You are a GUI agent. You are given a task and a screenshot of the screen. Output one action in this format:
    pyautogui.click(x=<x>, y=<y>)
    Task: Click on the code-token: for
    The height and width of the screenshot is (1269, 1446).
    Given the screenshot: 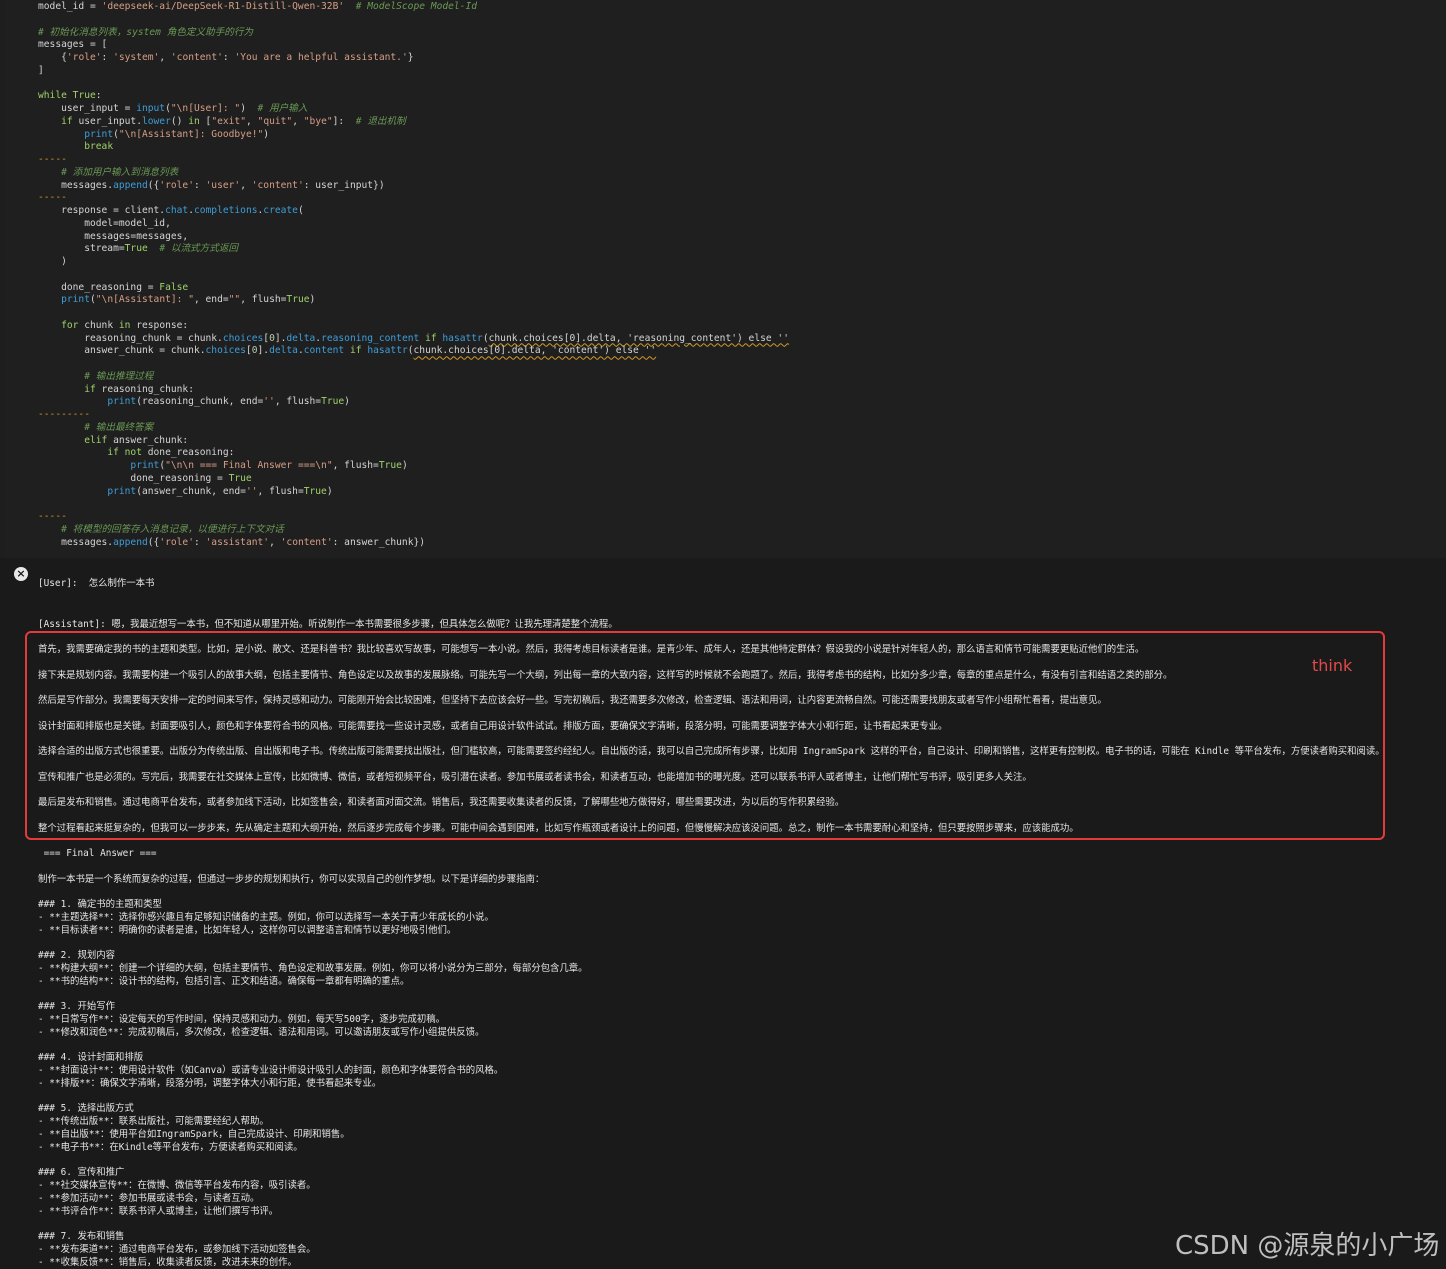 What is the action you would take?
    pyautogui.click(x=70, y=325)
    